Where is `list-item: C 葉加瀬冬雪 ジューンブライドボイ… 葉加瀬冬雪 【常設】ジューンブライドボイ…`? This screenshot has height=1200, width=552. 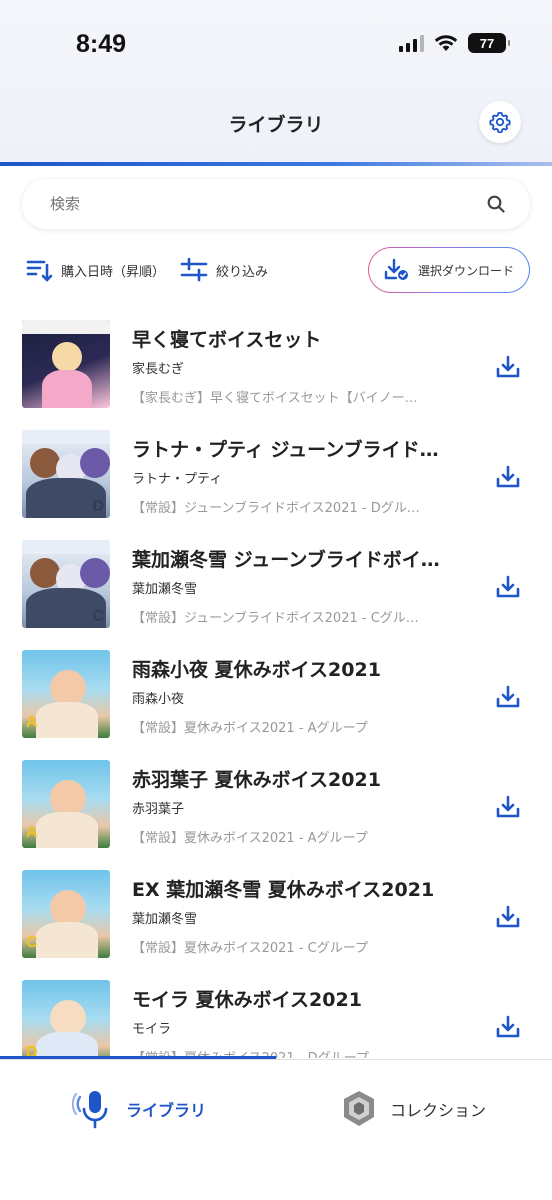
list-item: C 葉加瀬冬雪 ジューンブライドボイ… 葉加瀬冬雪 【常設】ジューンブライドボイ… is located at coordinates (276, 585).